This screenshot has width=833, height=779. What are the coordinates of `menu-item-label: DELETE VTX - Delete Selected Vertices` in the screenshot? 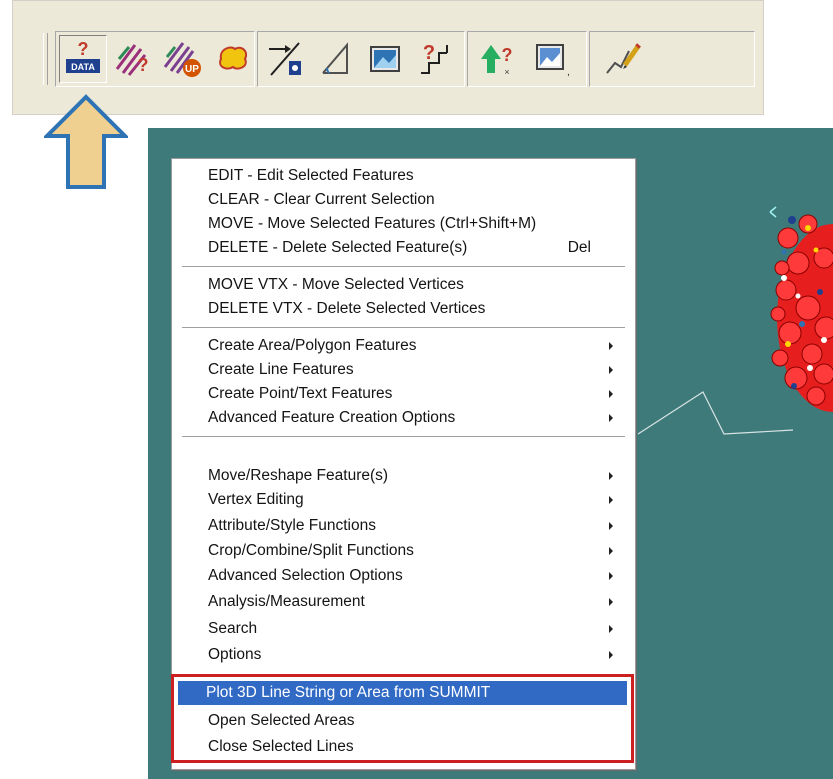 It's located at (347, 308).